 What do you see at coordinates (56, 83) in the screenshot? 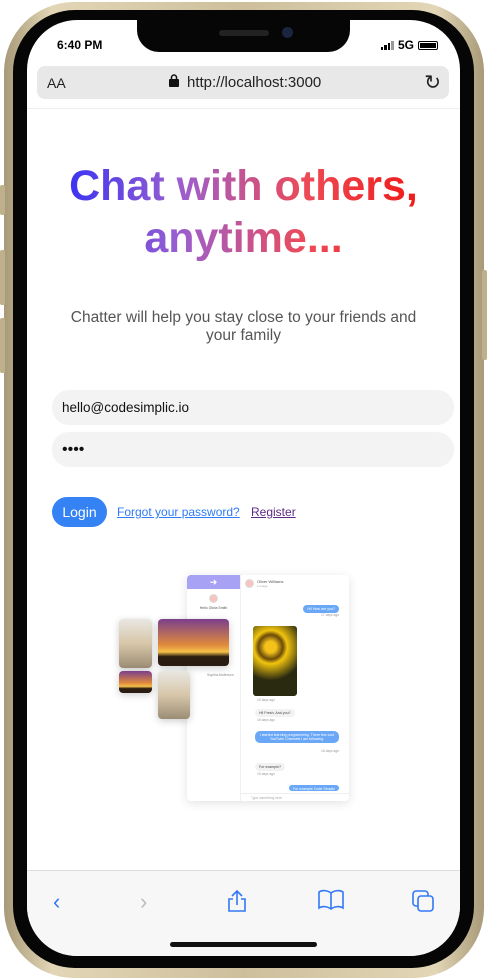
I see `text-size-button: AA` at bounding box center [56, 83].